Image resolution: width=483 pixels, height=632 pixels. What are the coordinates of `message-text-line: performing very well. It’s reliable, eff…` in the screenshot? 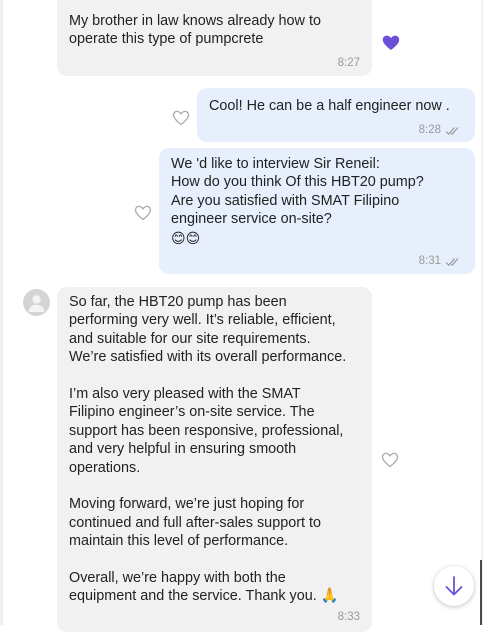 It's located at (202, 320).